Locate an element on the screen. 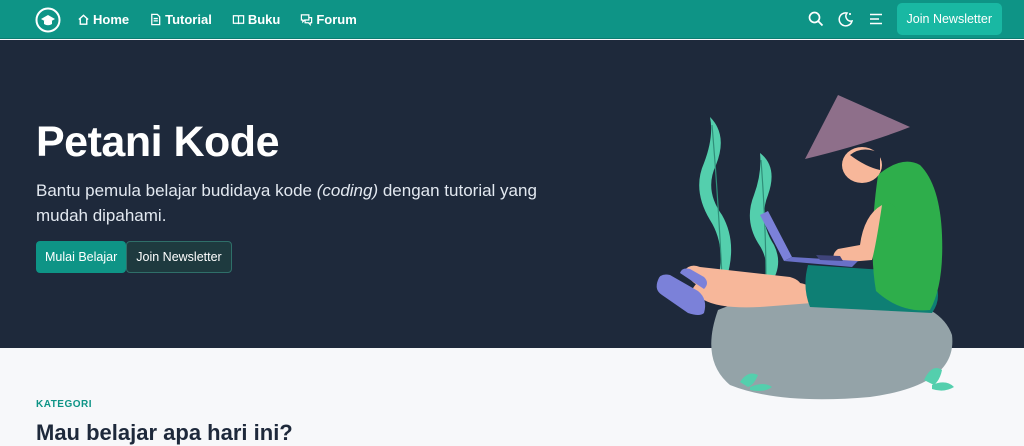  nav-home-label: Home is located at coordinates (111, 19).